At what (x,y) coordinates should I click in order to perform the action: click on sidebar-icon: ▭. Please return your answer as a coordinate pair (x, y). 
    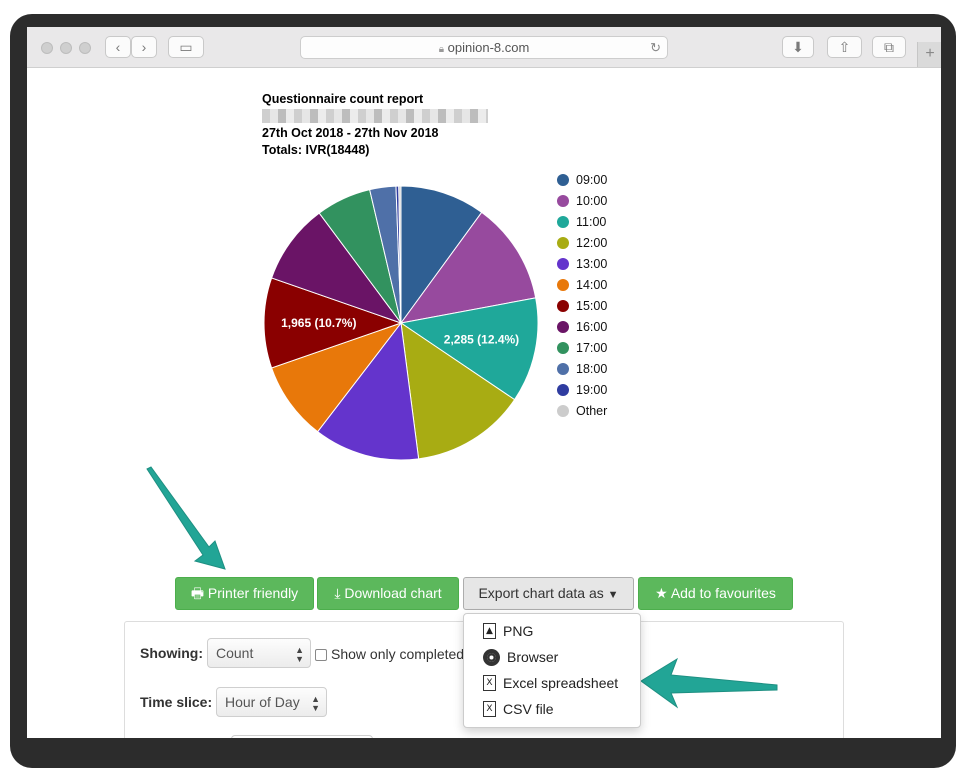
    Looking at the image, I should click on (186, 47).